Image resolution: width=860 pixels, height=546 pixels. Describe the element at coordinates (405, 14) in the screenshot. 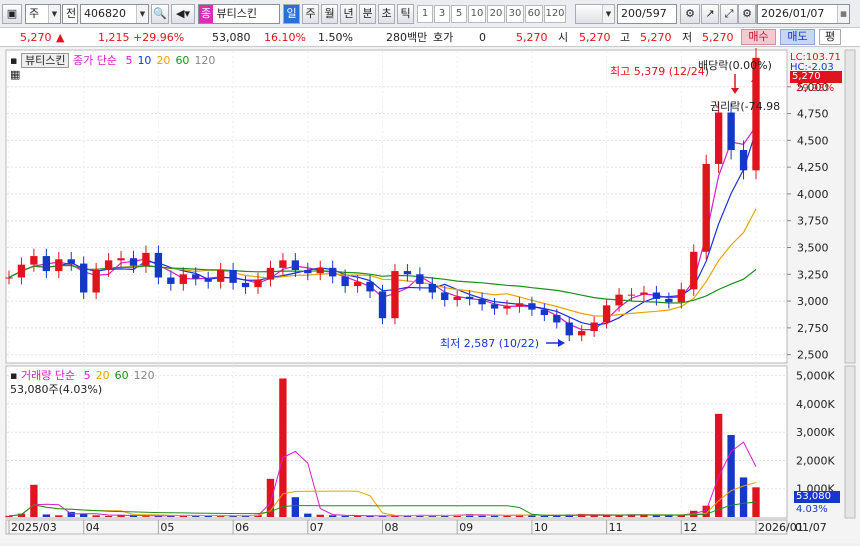

I see `tab-period-6: 틱` at that location.